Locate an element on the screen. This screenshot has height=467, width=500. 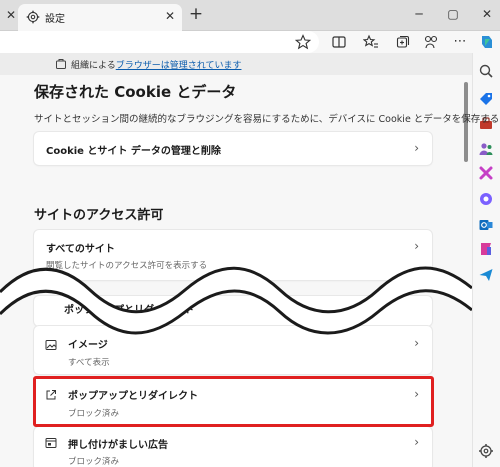
office-icon is located at coordinates (486, 249).